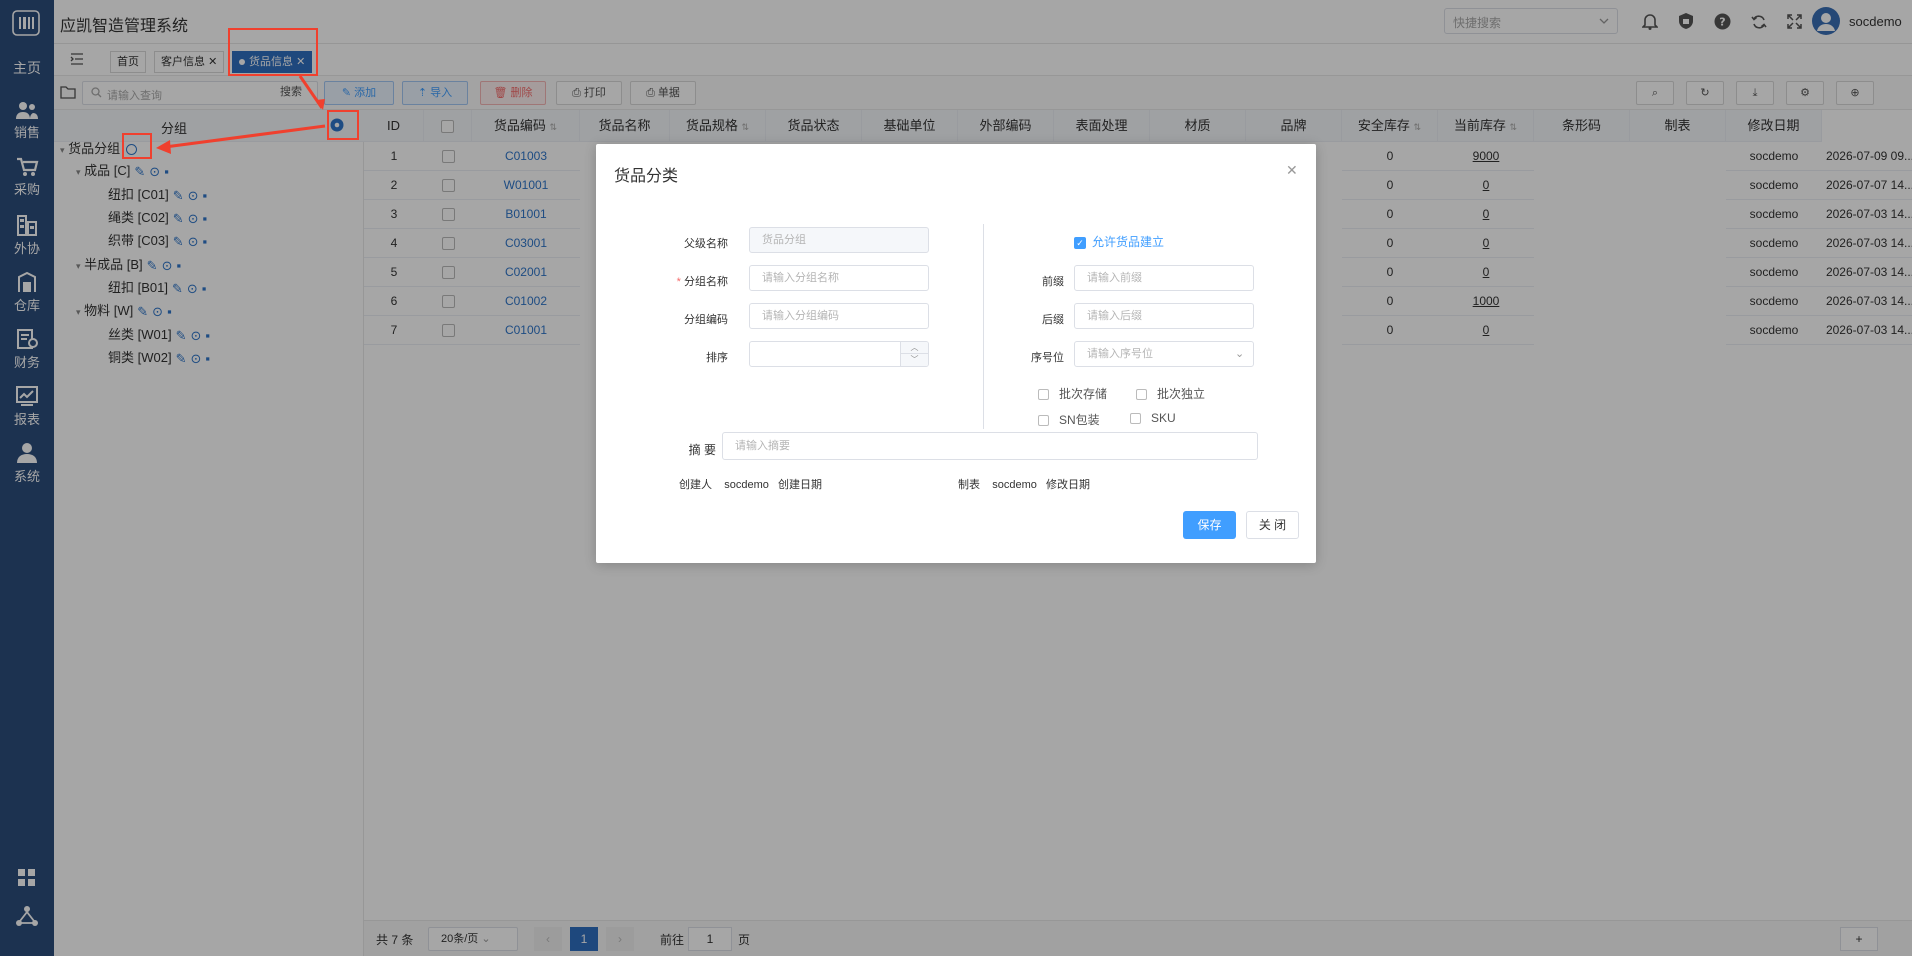 This screenshot has height=956, width=1912. What do you see at coordinates (1240, 354) in the screenshot?
I see `chevron-down-icon: ⌄` at bounding box center [1240, 354].